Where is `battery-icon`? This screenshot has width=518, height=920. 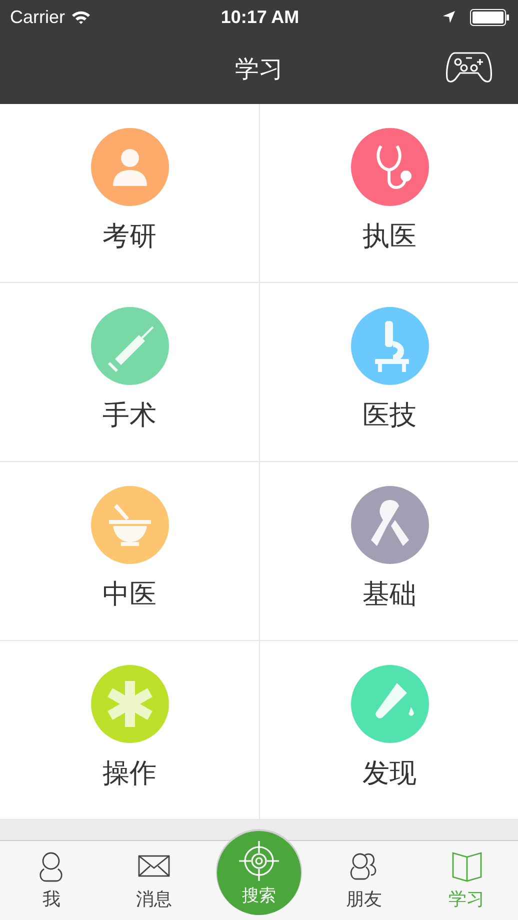 battery-icon is located at coordinates (490, 17).